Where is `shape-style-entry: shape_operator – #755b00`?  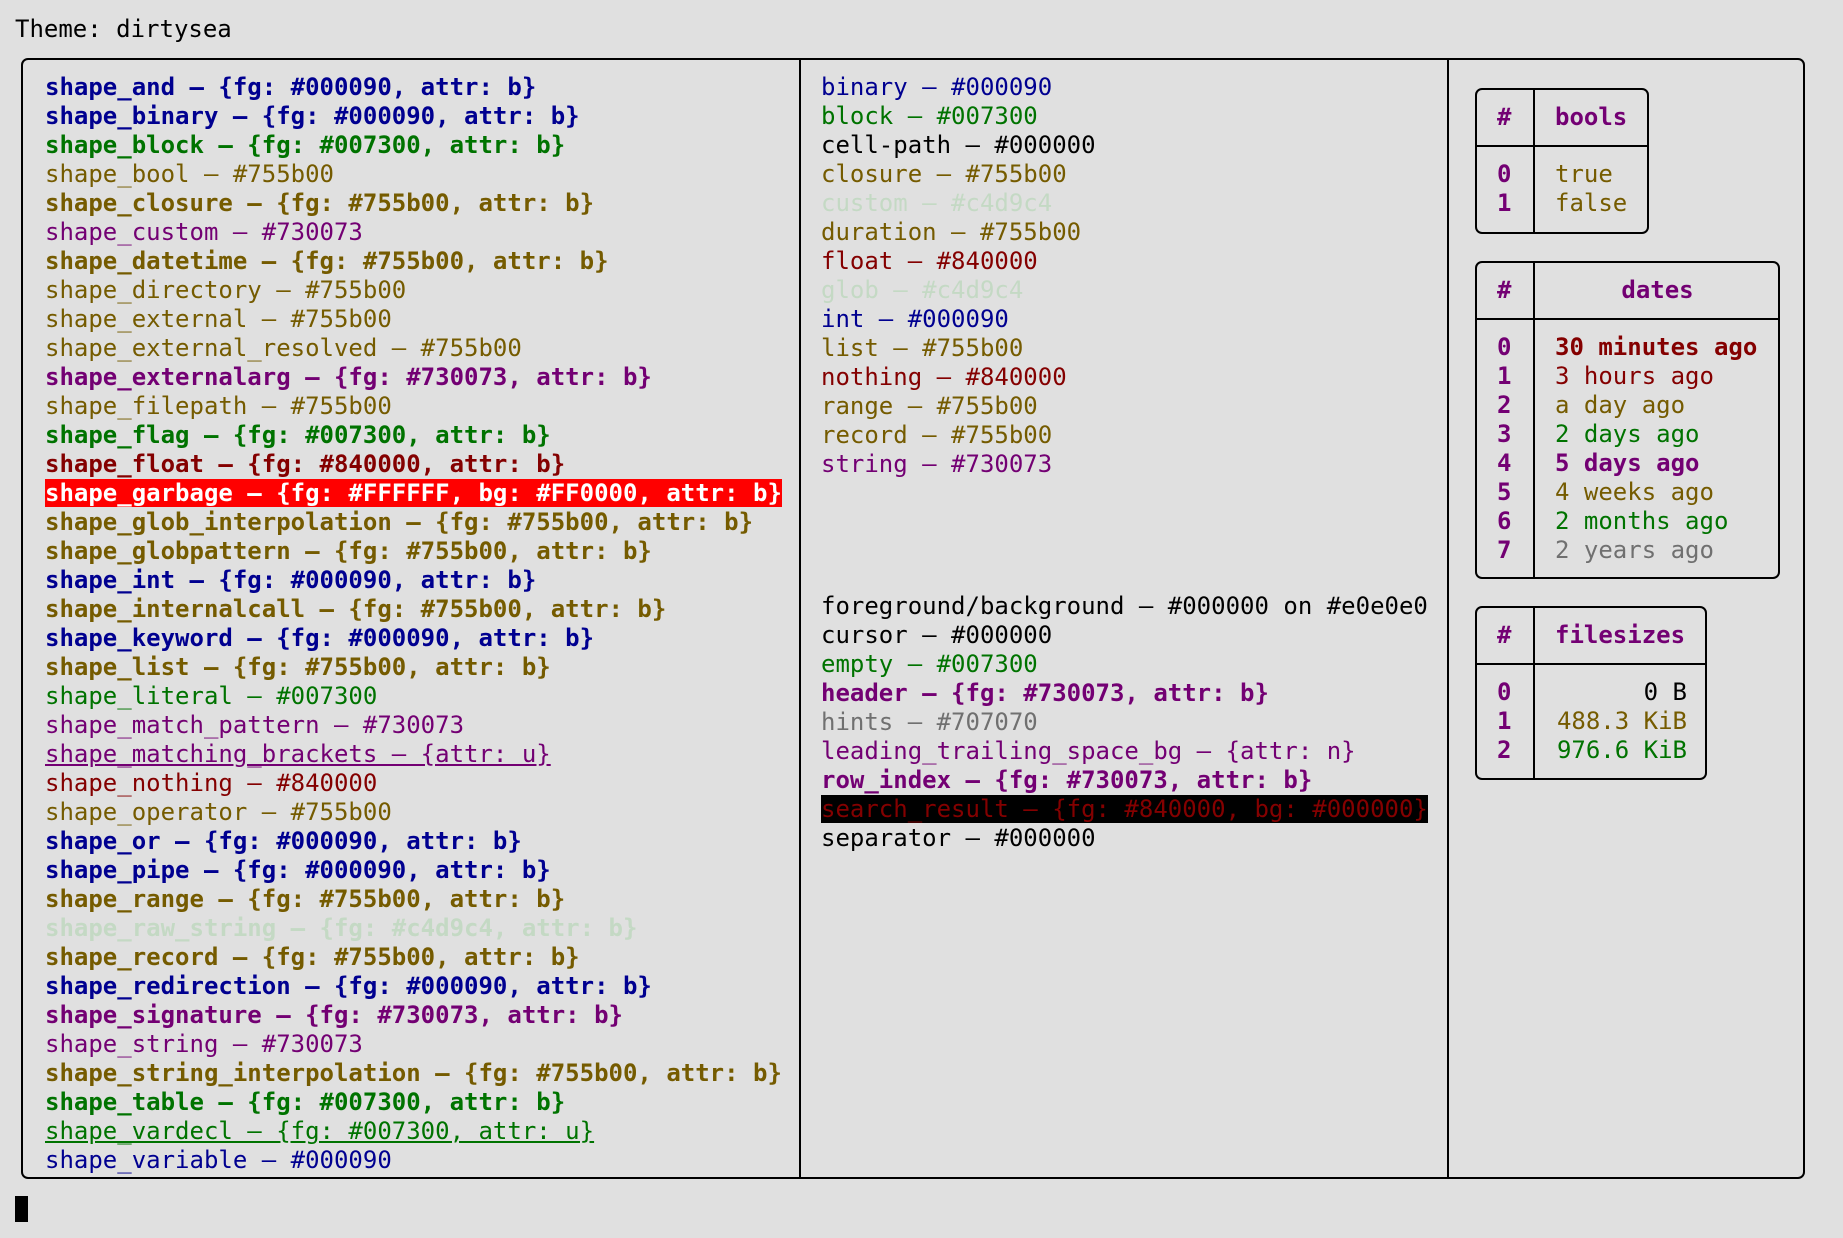
shape-style-entry: shape_operator – #755b00 is located at coordinates (413, 812).